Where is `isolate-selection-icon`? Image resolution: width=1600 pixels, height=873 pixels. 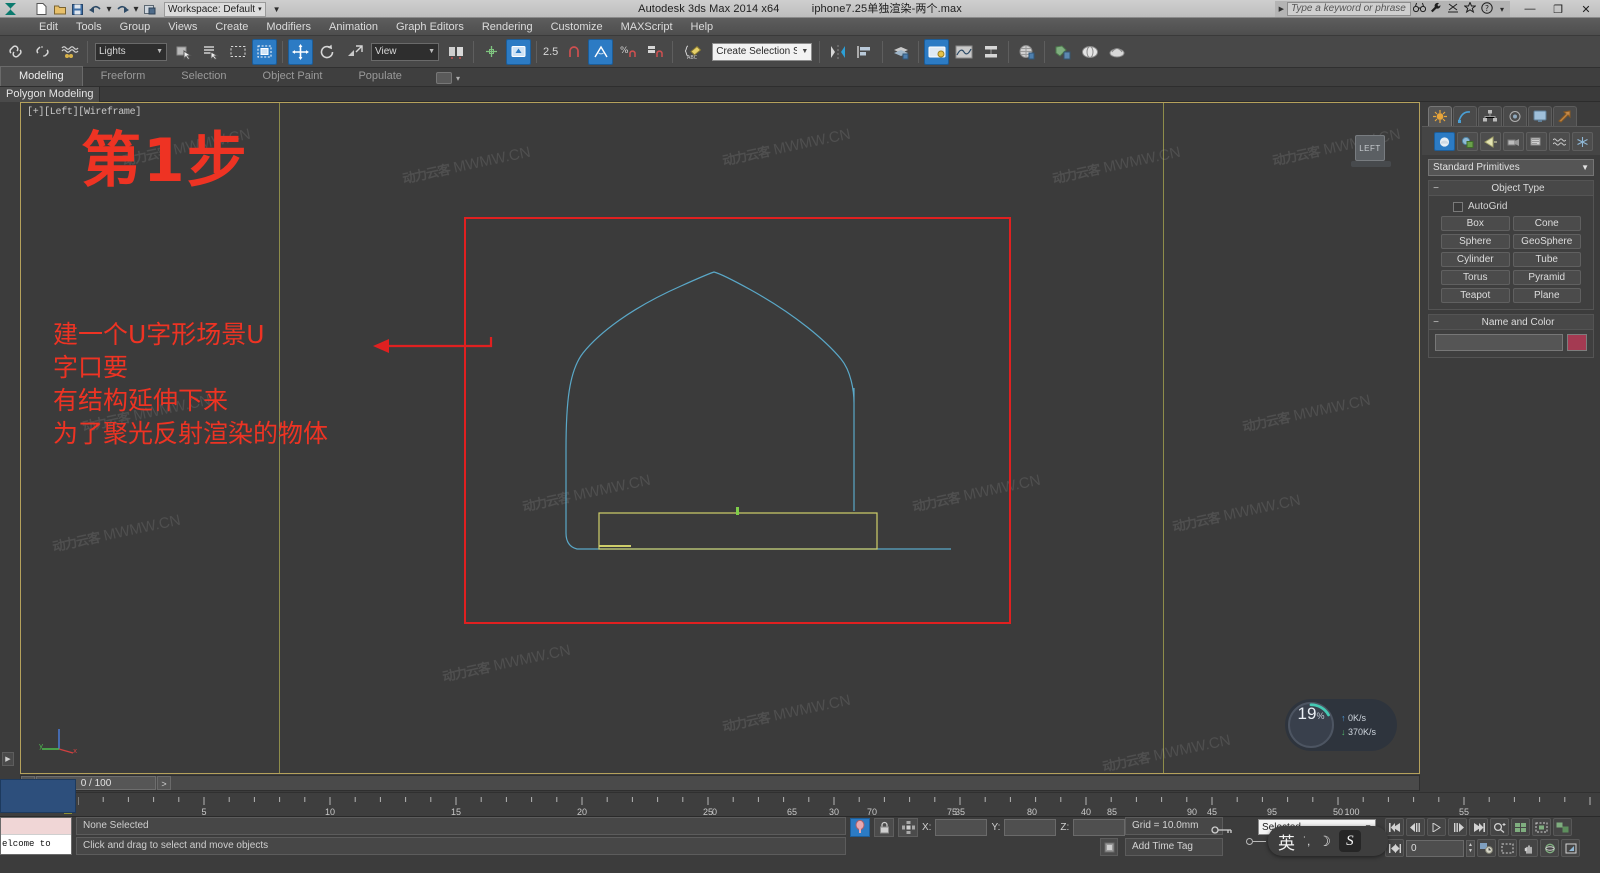
isolate-selection-icon is located at coordinates (860, 827).